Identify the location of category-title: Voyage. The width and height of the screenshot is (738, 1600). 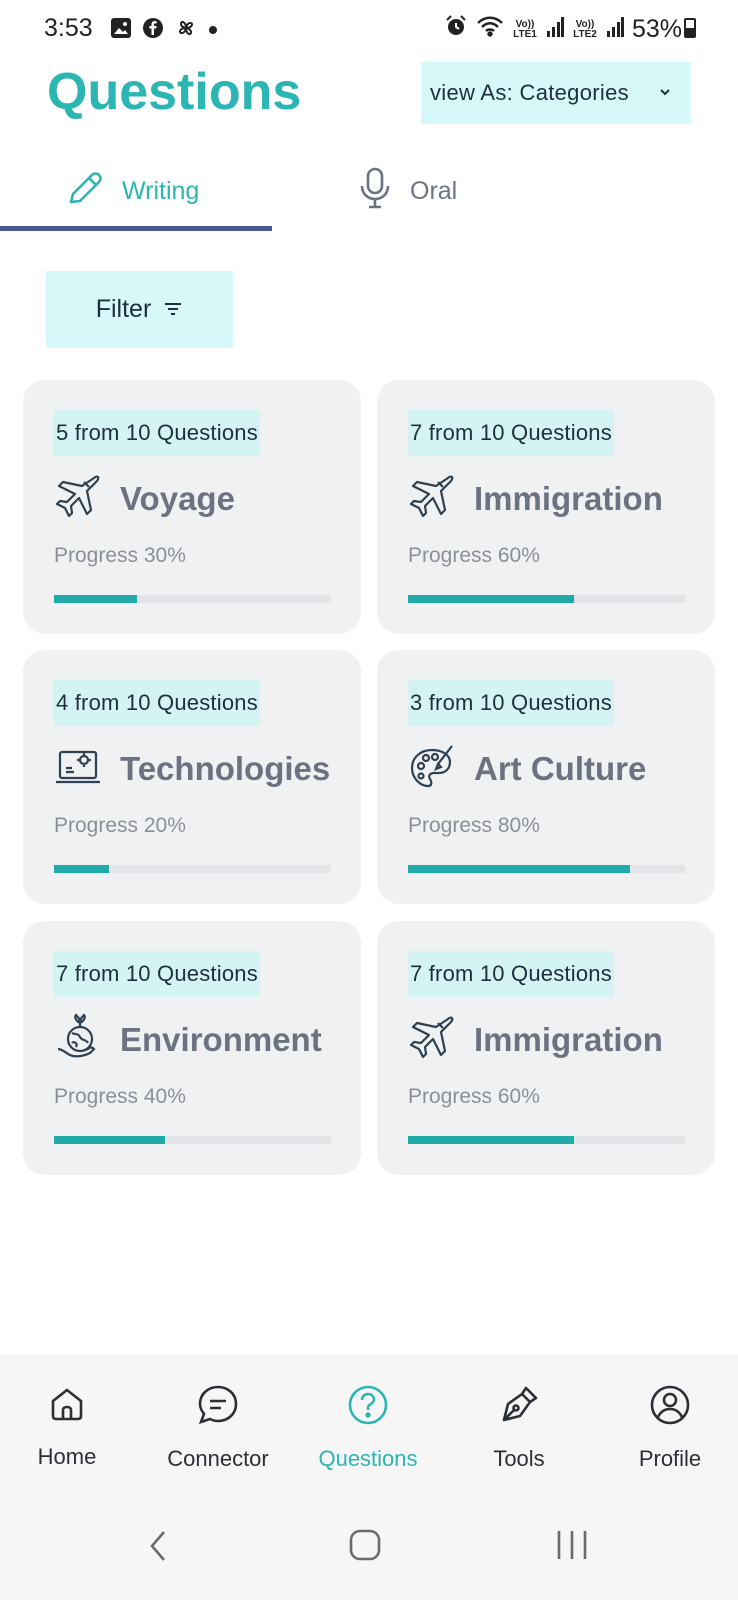
(177, 498).